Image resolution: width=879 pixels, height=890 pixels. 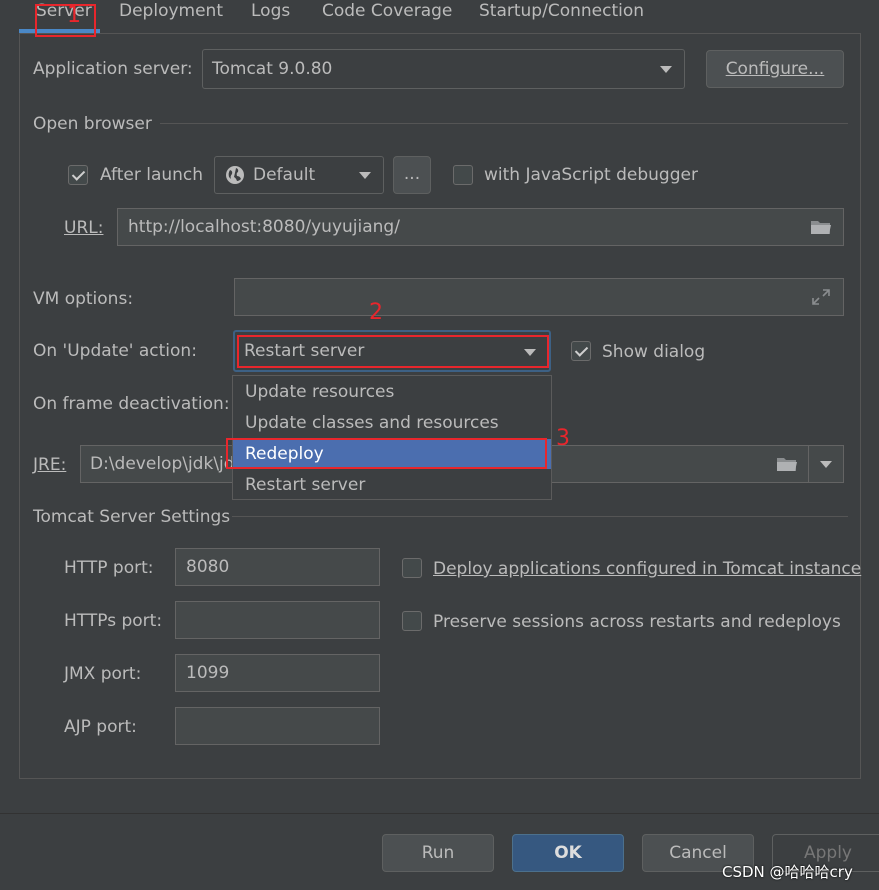 What do you see at coordinates (392, 423) in the screenshot?
I see `dropdown-option-update-classes: Update classes and resources` at bounding box center [392, 423].